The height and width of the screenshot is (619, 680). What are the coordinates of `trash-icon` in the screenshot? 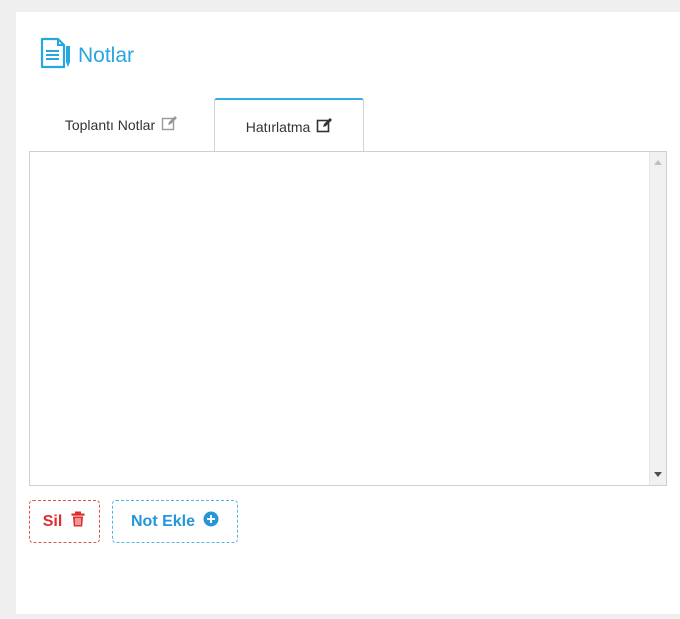 It's located at (78, 521).